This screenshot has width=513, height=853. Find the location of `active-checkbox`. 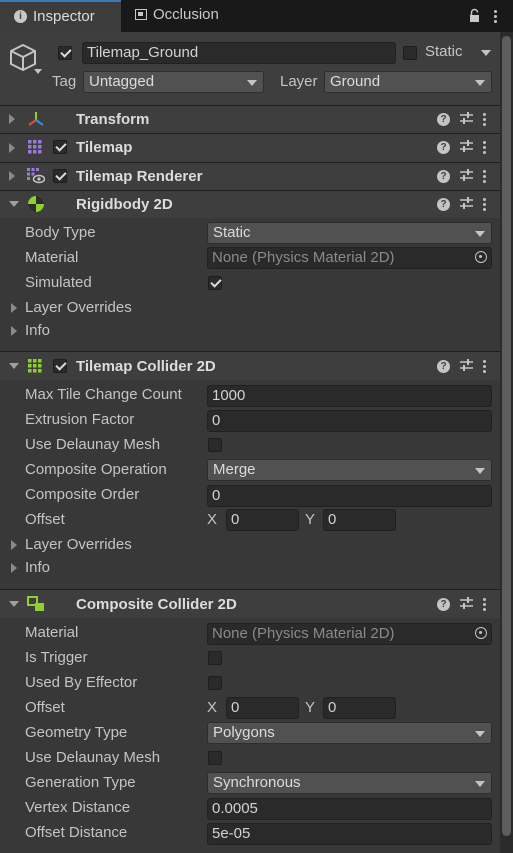

active-checkbox is located at coordinates (65, 53).